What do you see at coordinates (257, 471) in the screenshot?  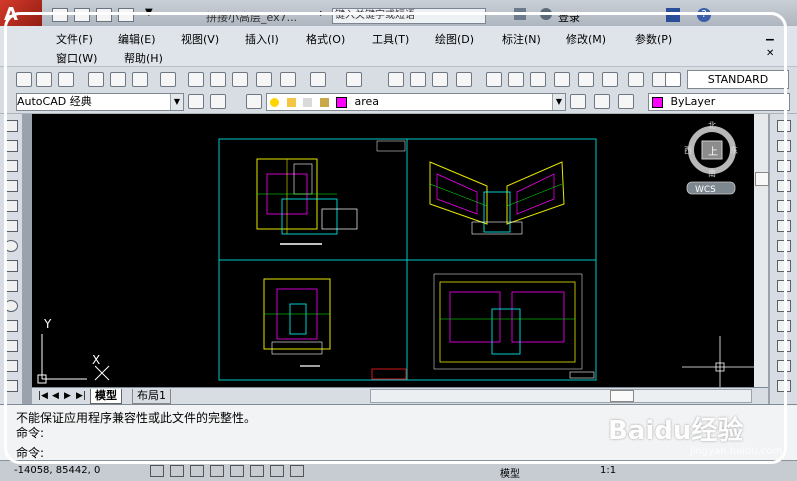 I see `otrack-icon` at bounding box center [257, 471].